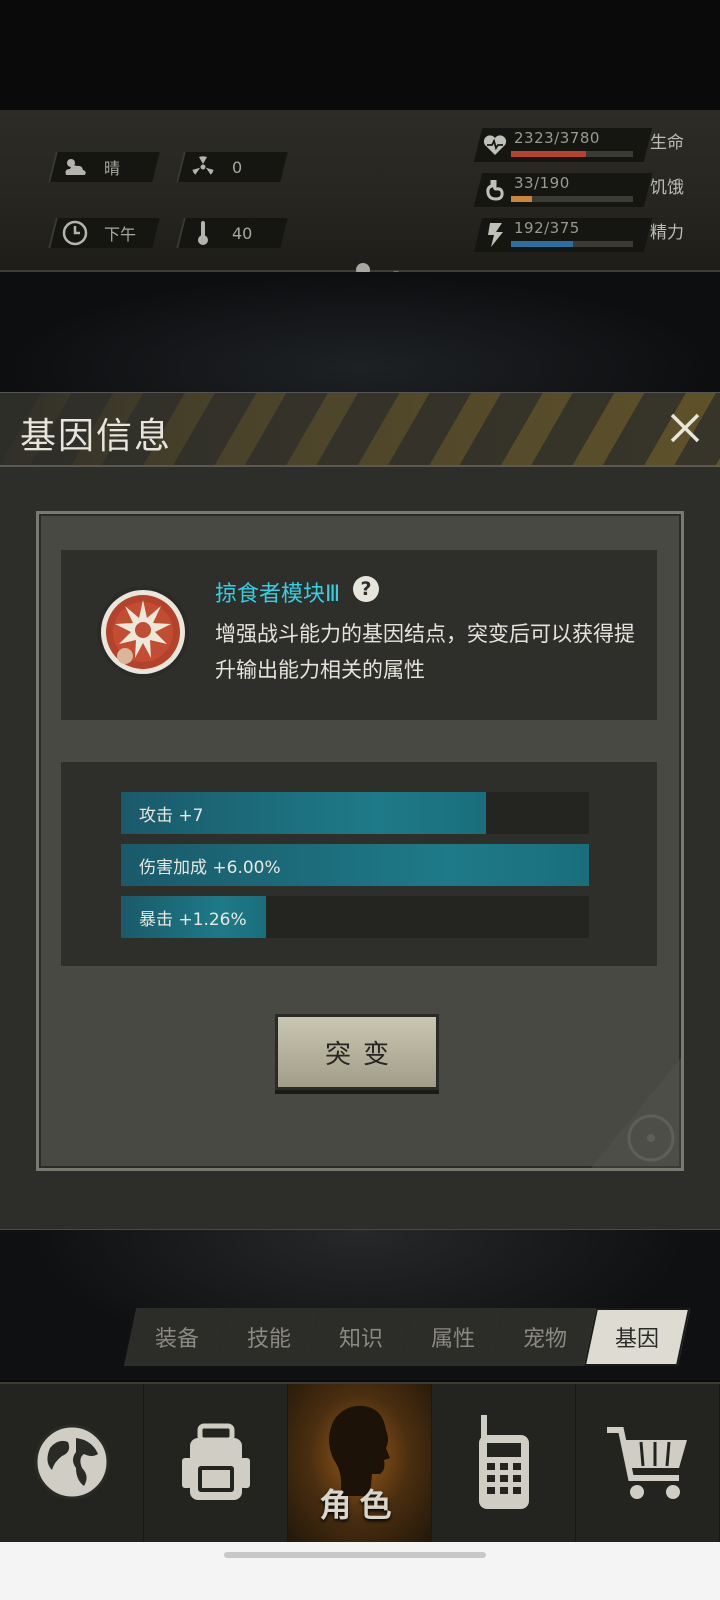 The image size is (720, 1600). What do you see at coordinates (237, 167) in the screenshot?
I see `radiation-value: 0` at bounding box center [237, 167].